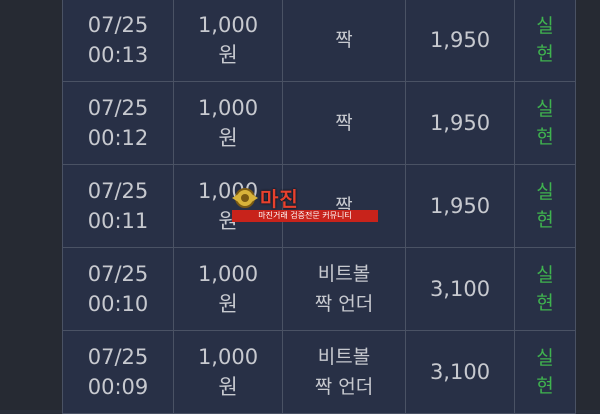 The image size is (600, 414). Describe the element at coordinates (279, 199) in the screenshot. I see `watermark-title: 마진` at that location.